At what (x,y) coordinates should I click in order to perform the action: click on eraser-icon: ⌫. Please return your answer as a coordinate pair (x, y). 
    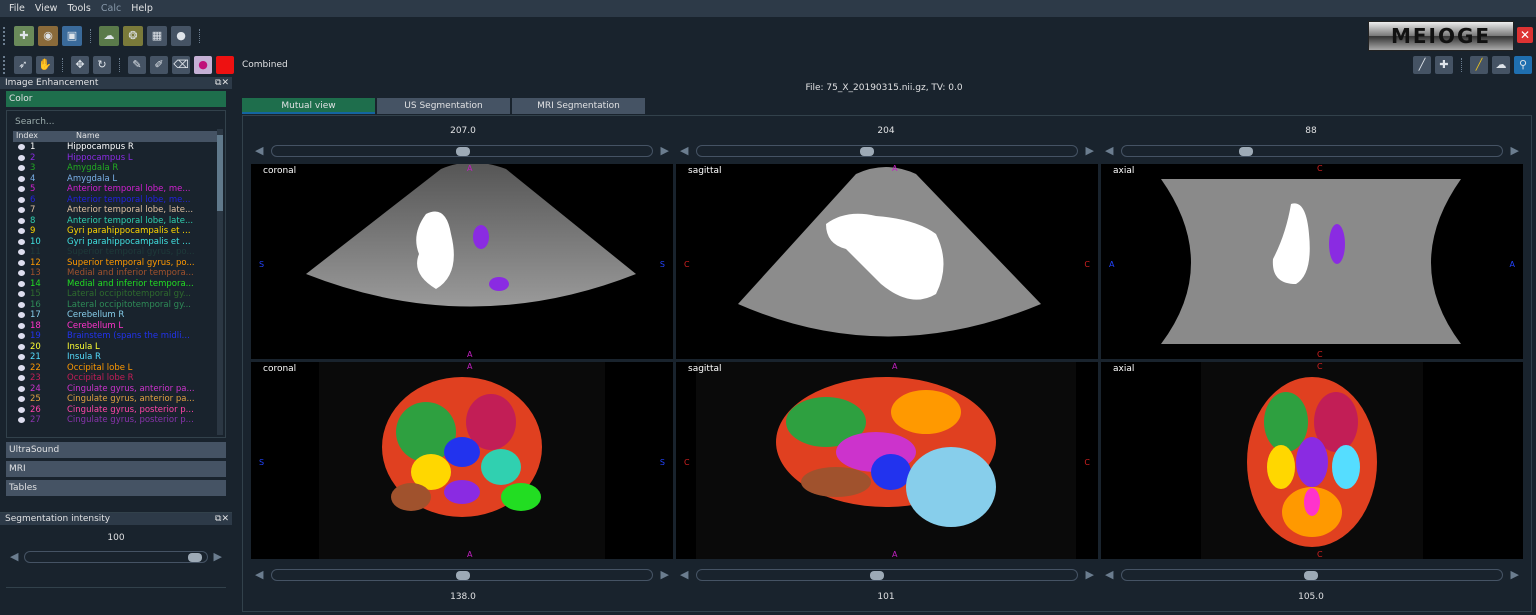
    Looking at the image, I should click on (181, 64).